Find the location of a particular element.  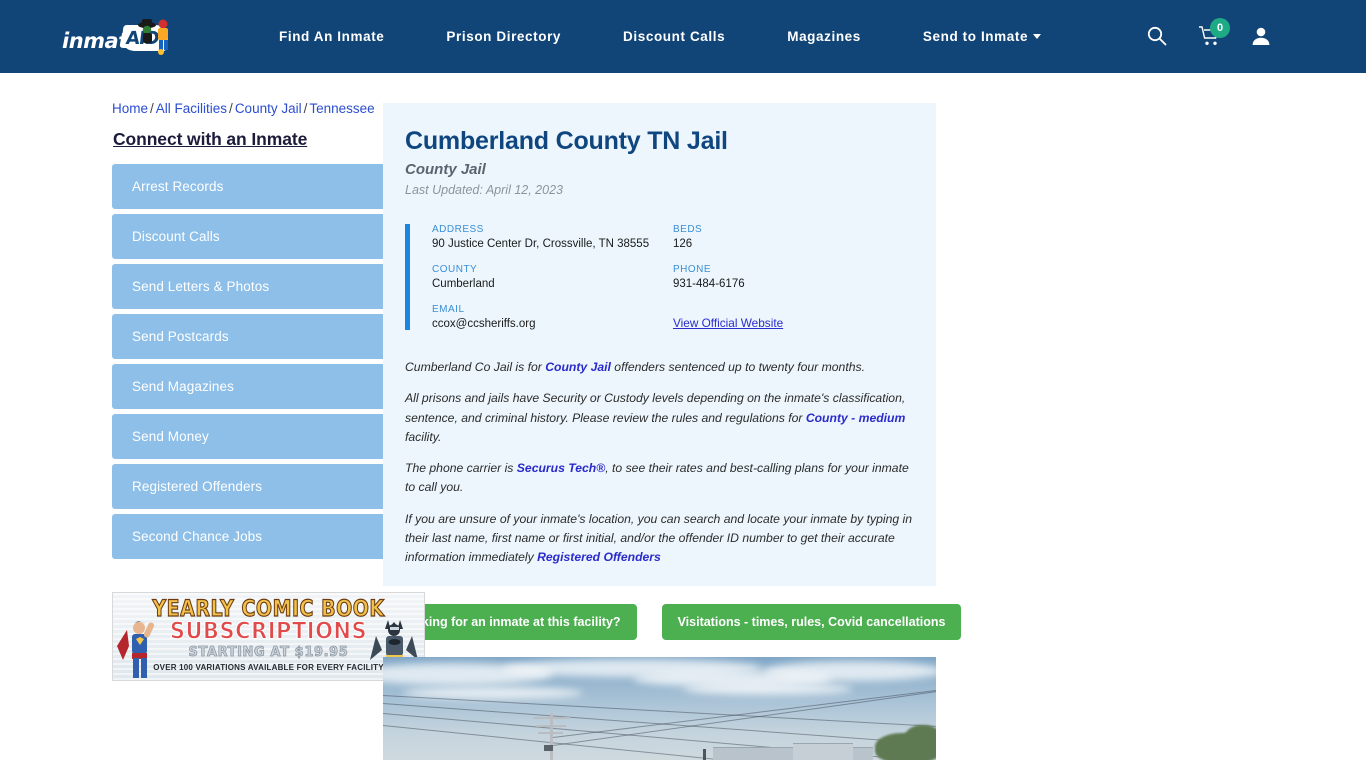

detail-county: COUNTY Cumberland is located at coordinates (552, 277).